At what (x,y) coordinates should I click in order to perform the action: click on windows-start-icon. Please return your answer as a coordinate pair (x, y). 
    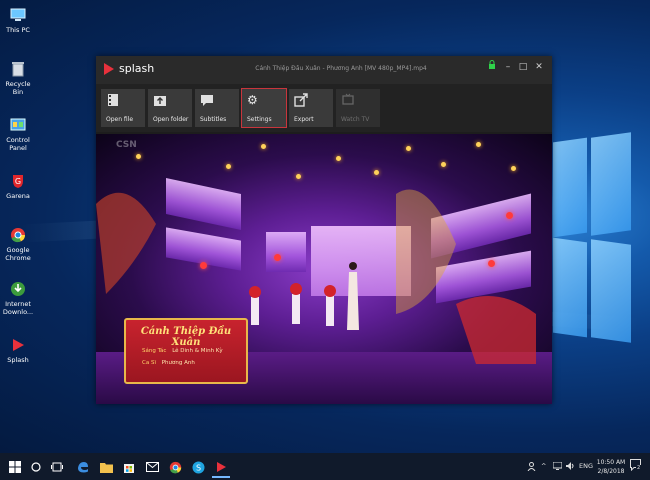
    Looking at the image, I should click on (15, 467).